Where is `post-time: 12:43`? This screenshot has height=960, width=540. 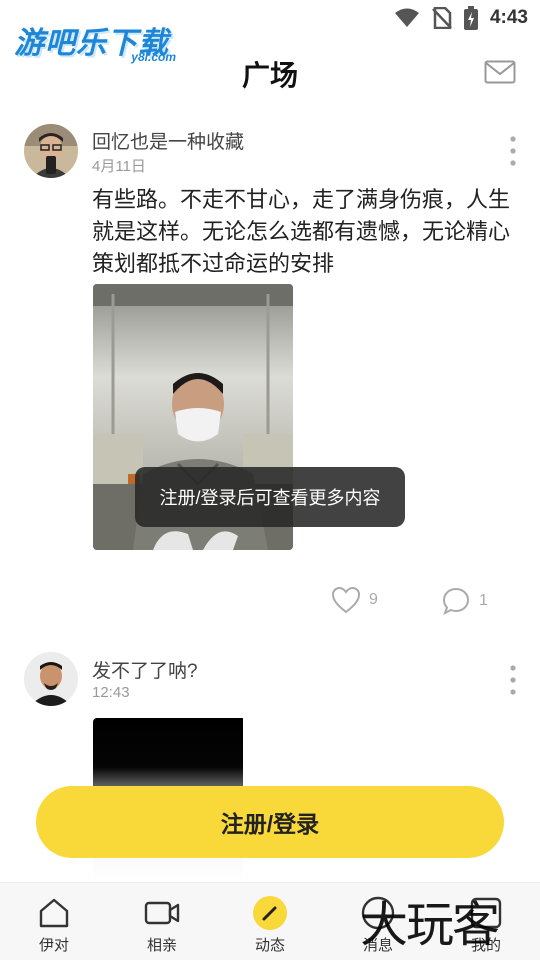
post-time: 12:43 is located at coordinates (111, 692).